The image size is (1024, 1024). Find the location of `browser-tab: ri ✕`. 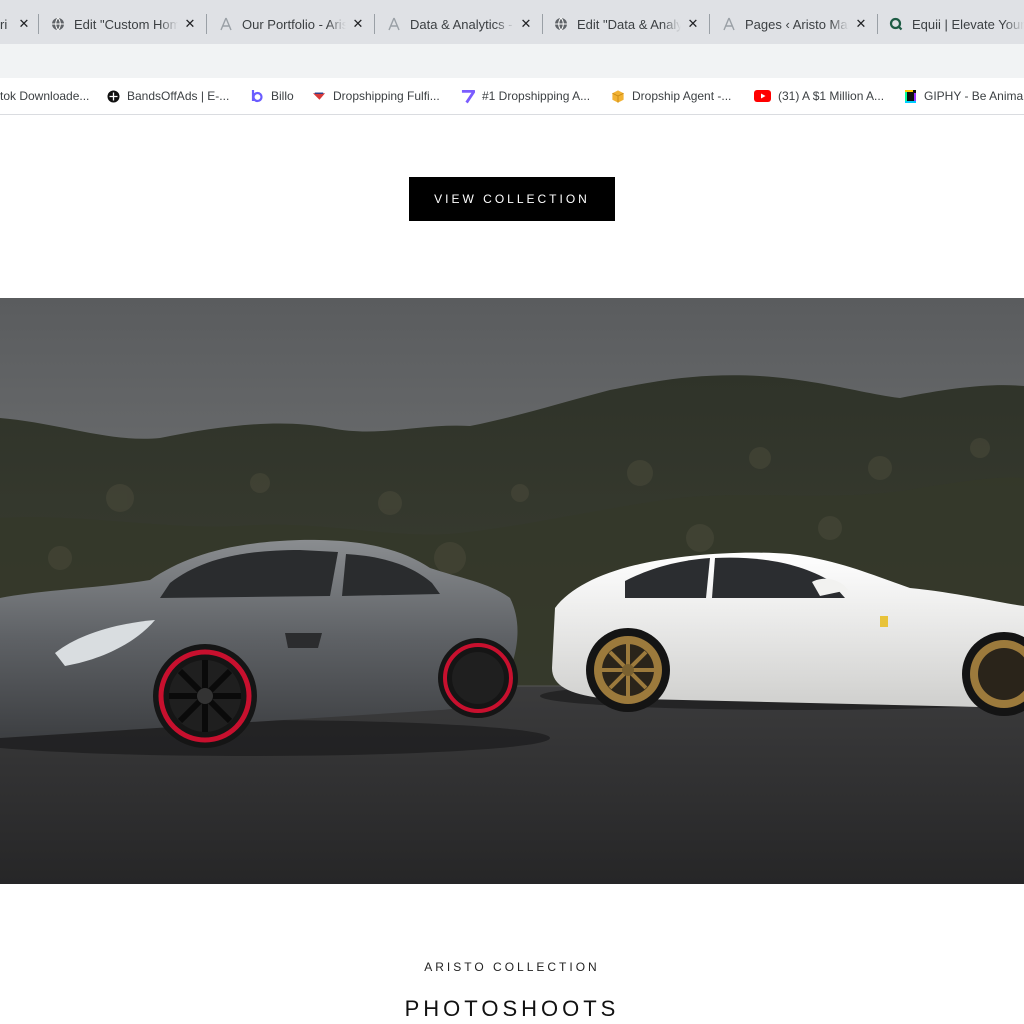

browser-tab: ri ✕ is located at coordinates (16, 24).